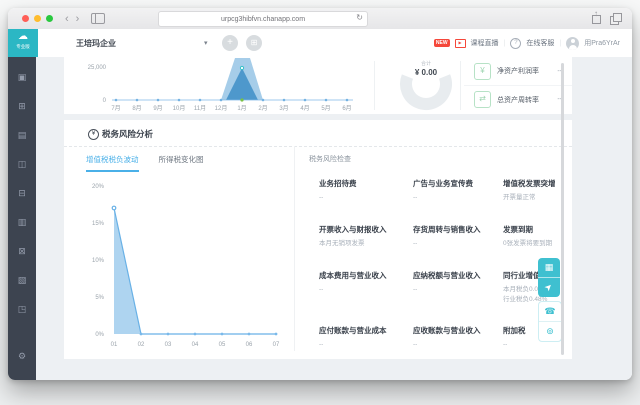  What do you see at coordinates (304, 108) in the screenshot?
I see `svg-text: 4月` at bounding box center [304, 108].